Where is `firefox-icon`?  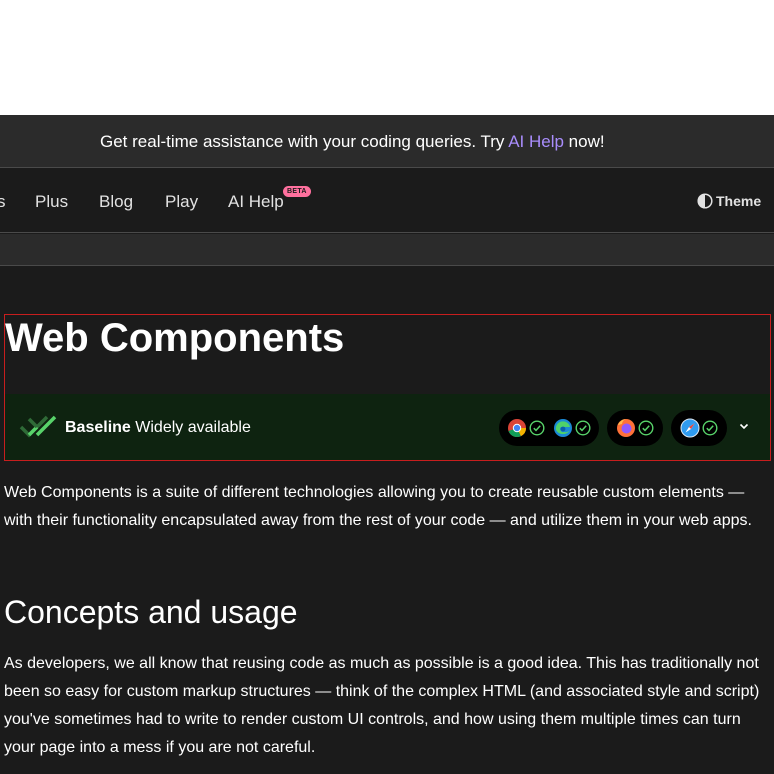
firefox-icon is located at coordinates (626, 428).